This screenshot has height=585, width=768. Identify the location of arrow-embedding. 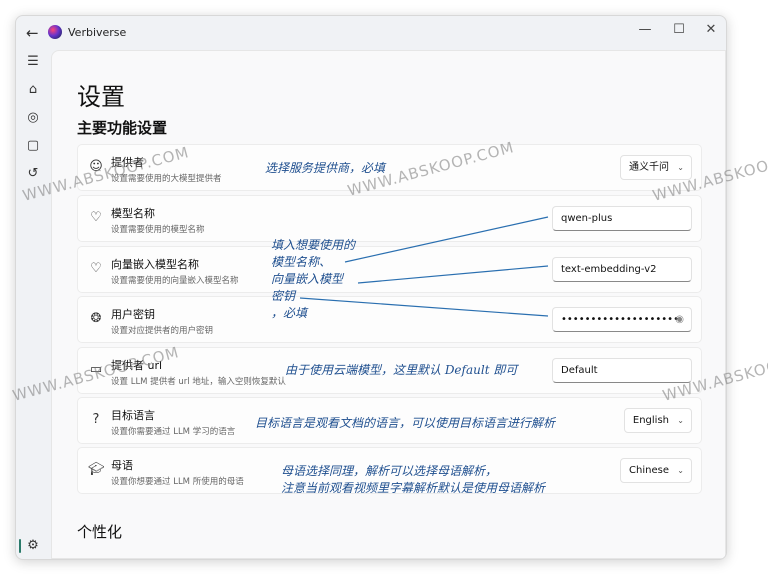
(453, 274).